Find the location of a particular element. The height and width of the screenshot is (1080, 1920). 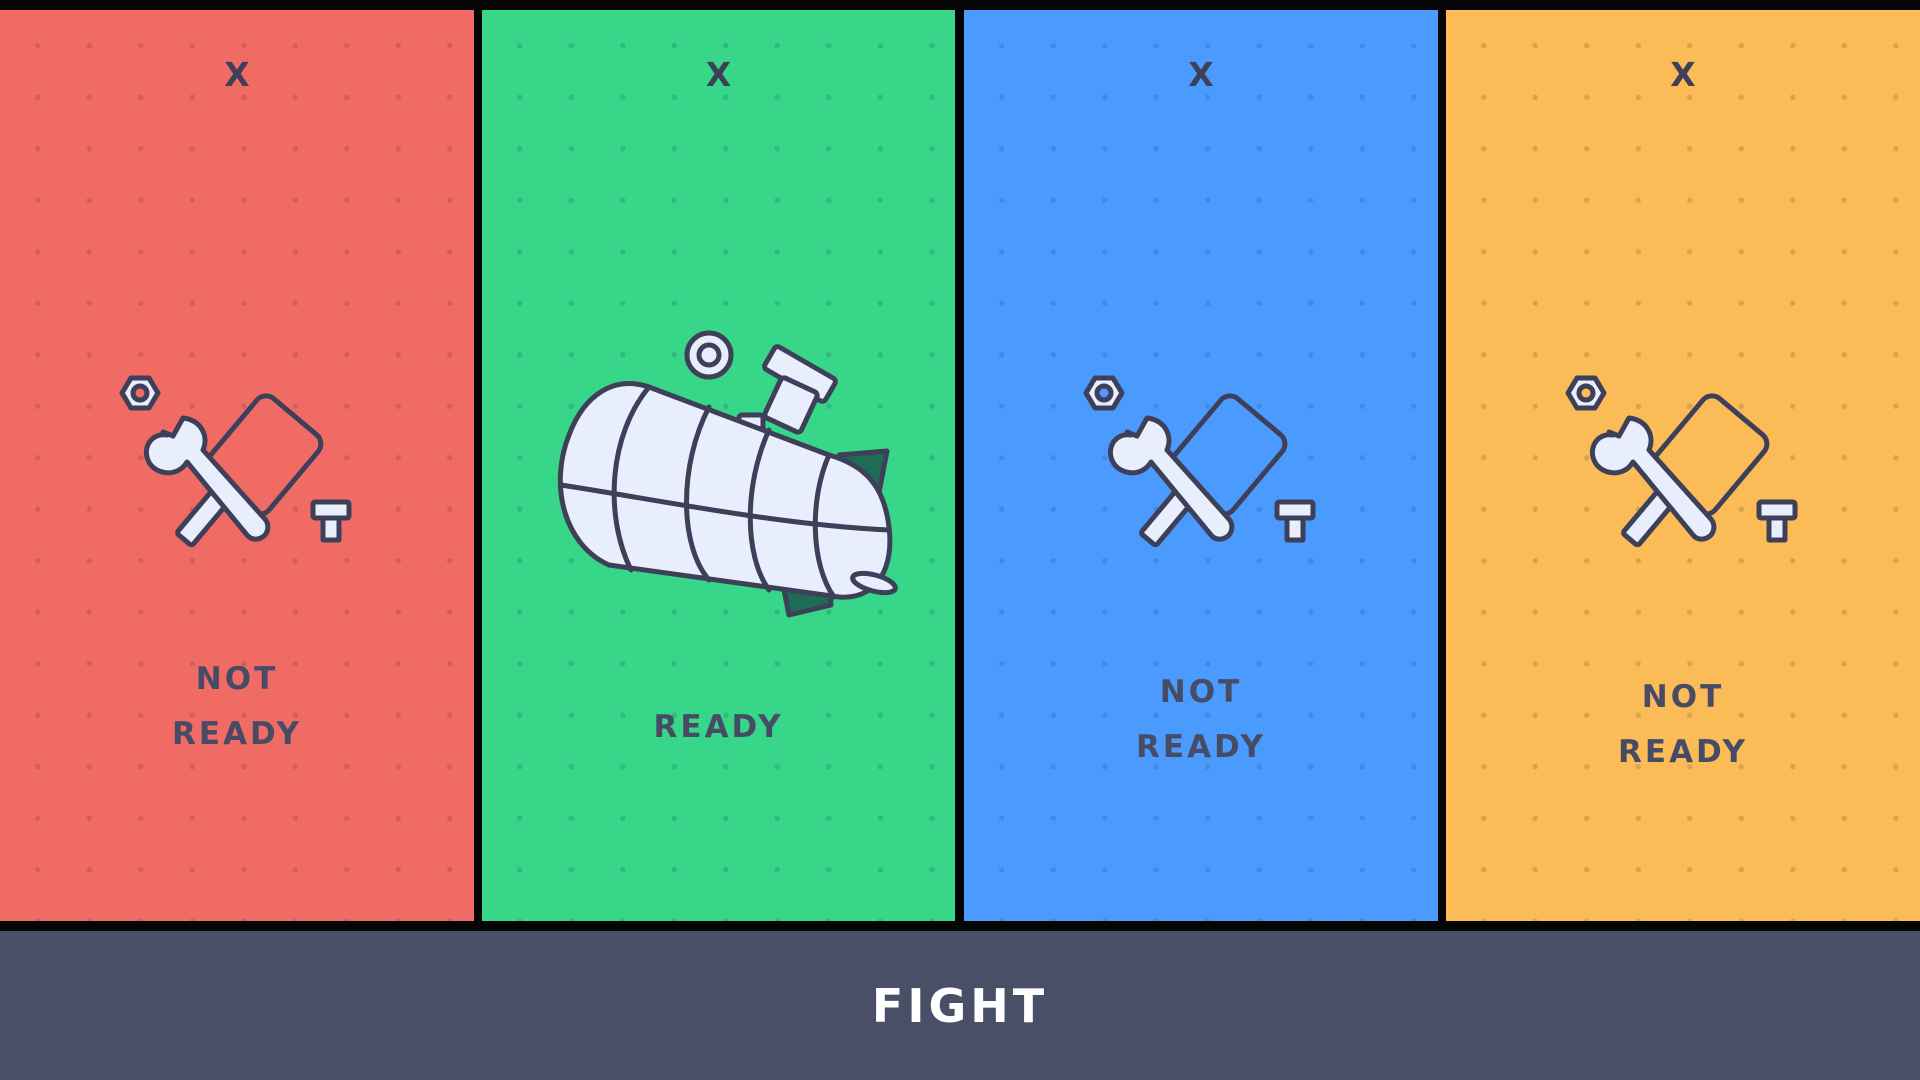

fight-button-label: FIGHT is located at coordinates (960, 1005).